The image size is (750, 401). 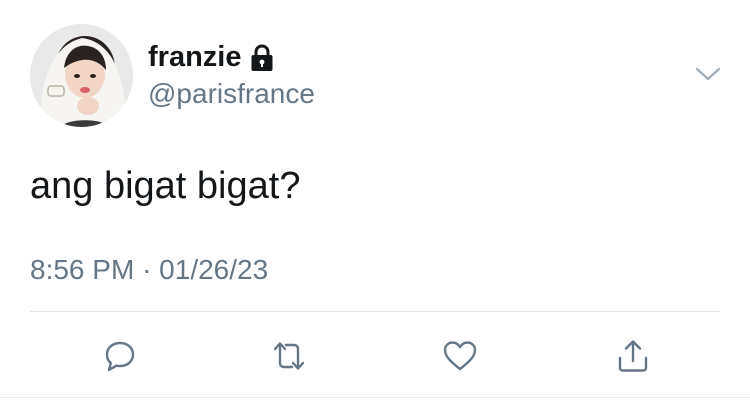 I want to click on bottom-divider, so click(x=375, y=397).